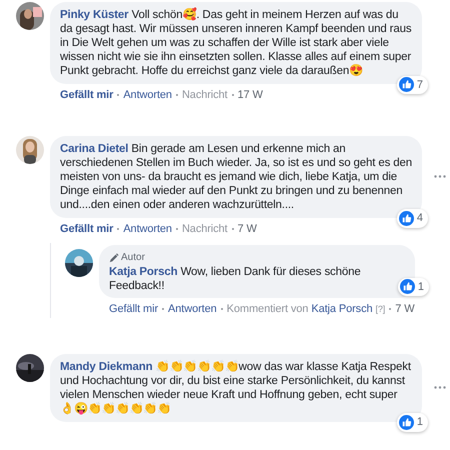 This screenshot has width=450, height=450. Describe the element at coordinates (250, 95) in the screenshot. I see `timestamp: 17 W` at that location.